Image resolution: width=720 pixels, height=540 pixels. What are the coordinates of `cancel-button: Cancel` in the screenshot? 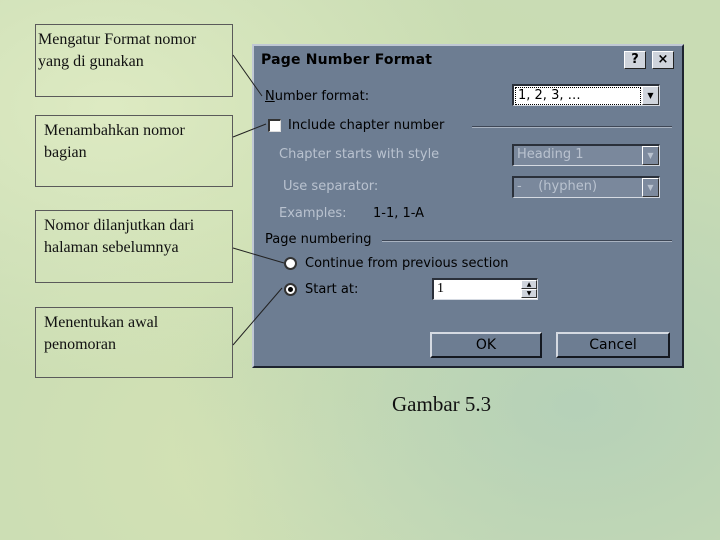 It's located at (613, 345).